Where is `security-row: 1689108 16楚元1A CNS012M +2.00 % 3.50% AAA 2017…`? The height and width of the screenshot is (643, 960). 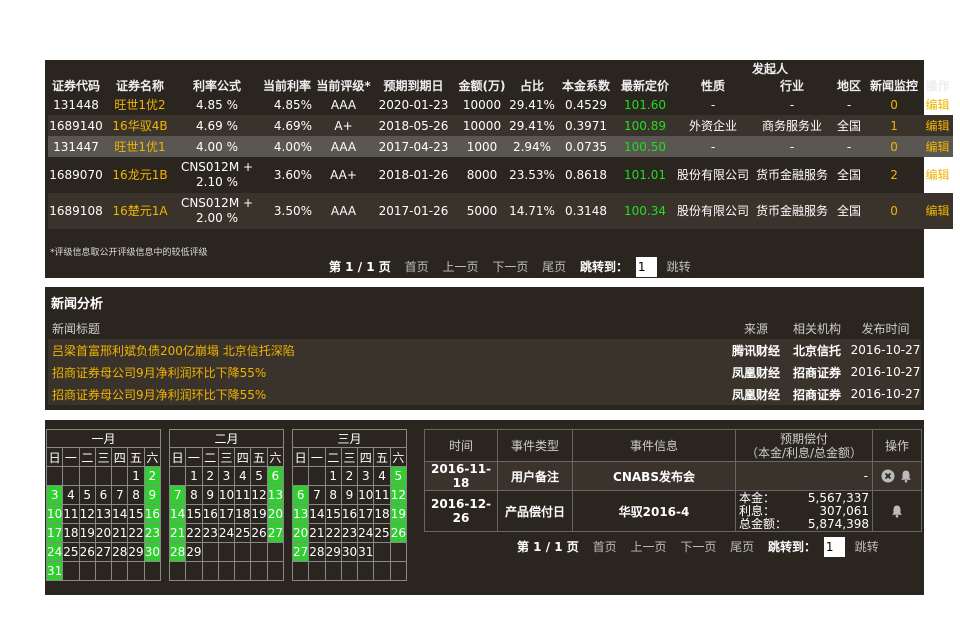
security-row: 1689108 16楚元1A CNS012M +2.00 % 3.50% AAA 2017… is located at coordinates (501, 211).